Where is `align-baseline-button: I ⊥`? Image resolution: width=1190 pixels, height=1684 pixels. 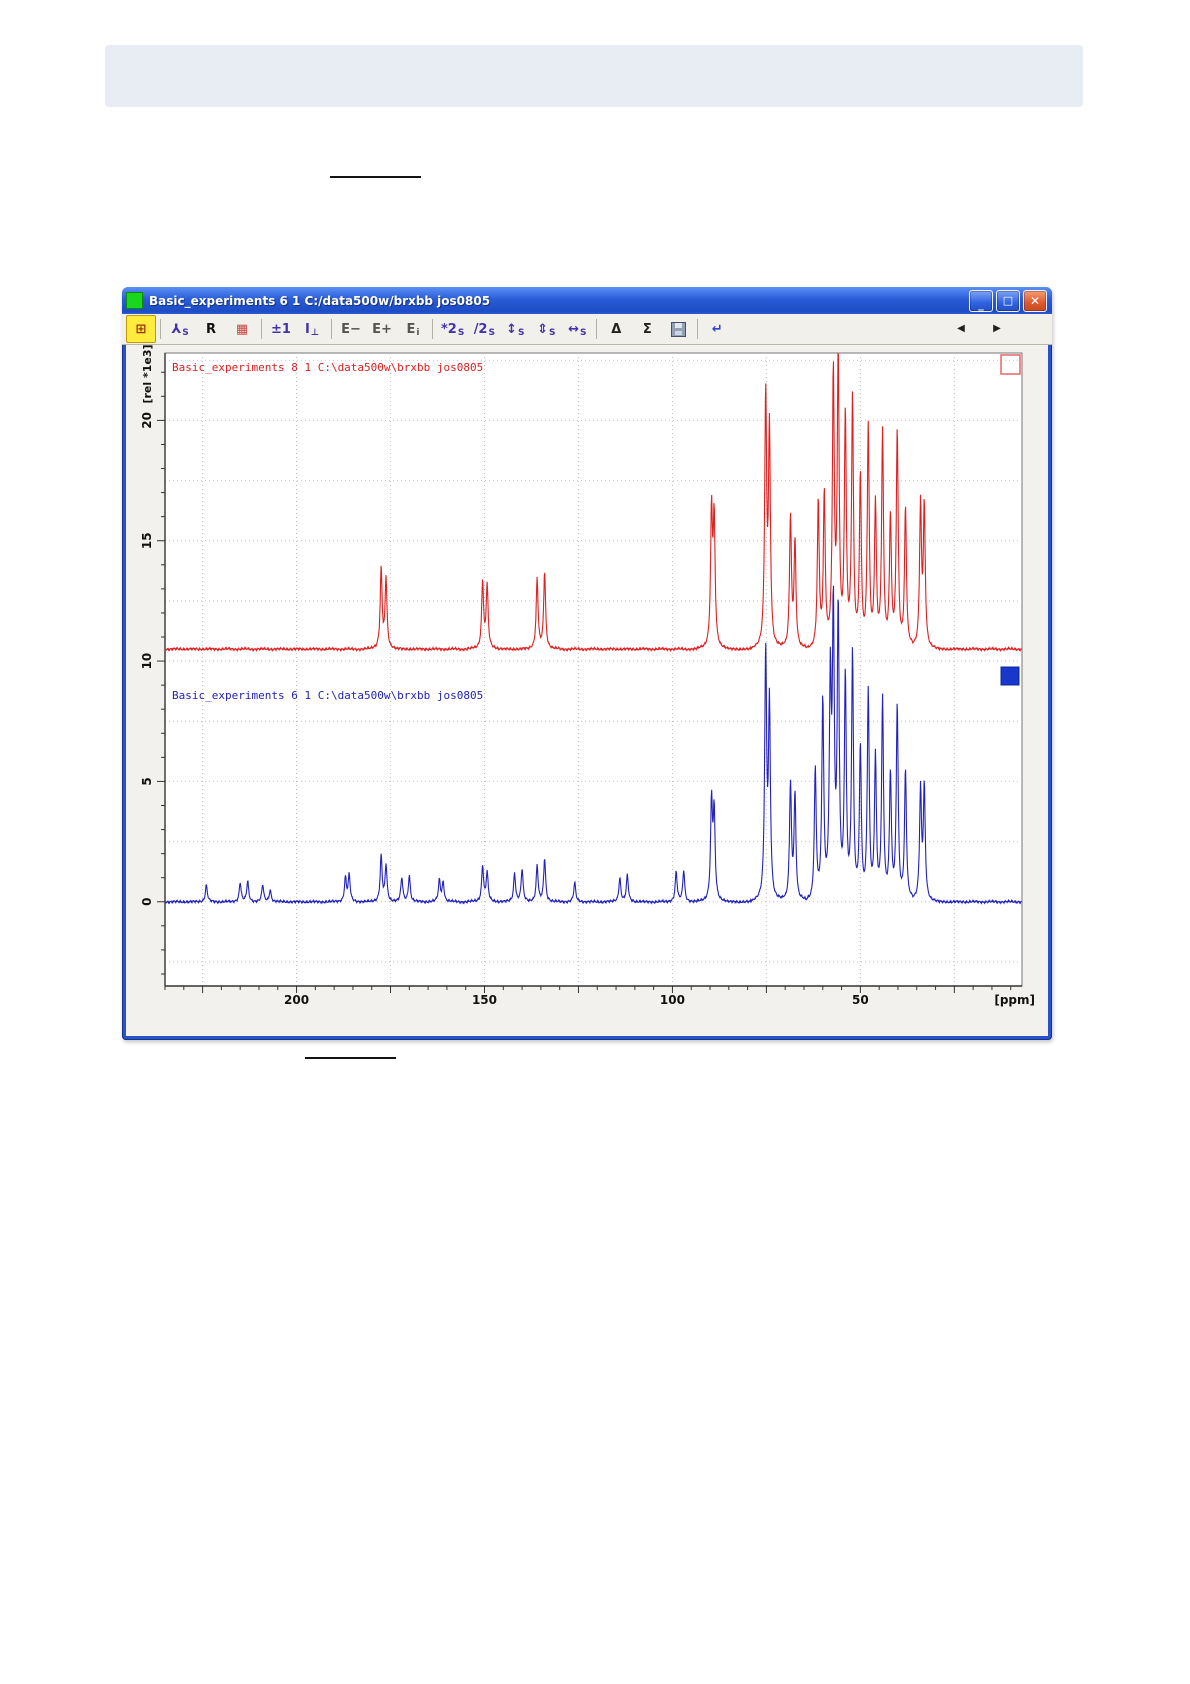 align-baseline-button: I ⊥ is located at coordinates (312, 329).